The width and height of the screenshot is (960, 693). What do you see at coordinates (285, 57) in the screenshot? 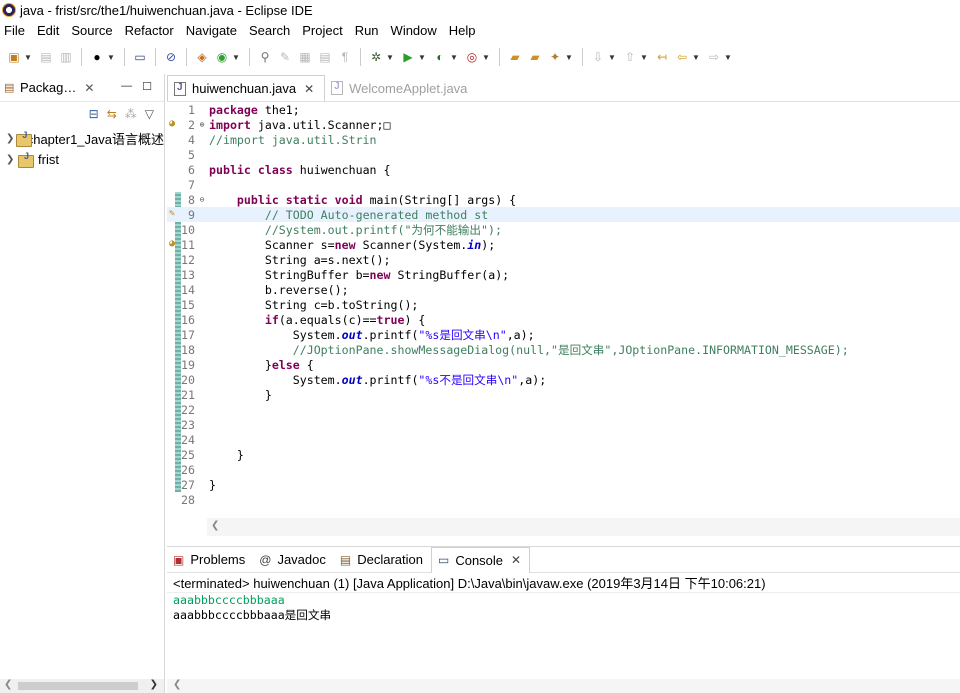
I see `toggle-mark-icon: ✎` at bounding box center [285, 57].